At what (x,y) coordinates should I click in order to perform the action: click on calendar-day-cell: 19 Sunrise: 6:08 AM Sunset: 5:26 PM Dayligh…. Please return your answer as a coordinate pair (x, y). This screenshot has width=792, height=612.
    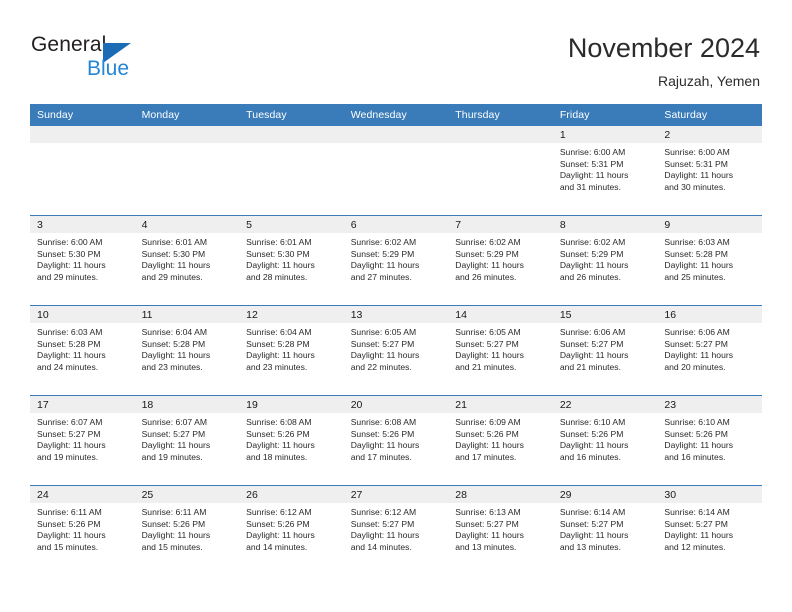
    Looking at the image, I should click on (291, 440).